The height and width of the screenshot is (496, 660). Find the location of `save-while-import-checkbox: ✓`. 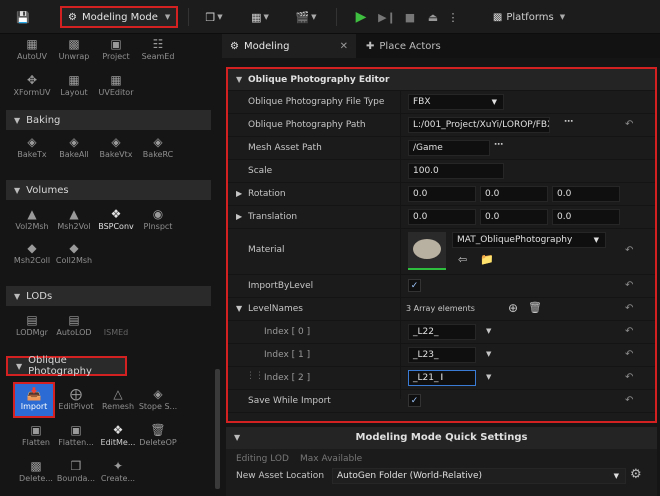

save-while-import-checkbox: ✓ is located at coordinates (414, 400).